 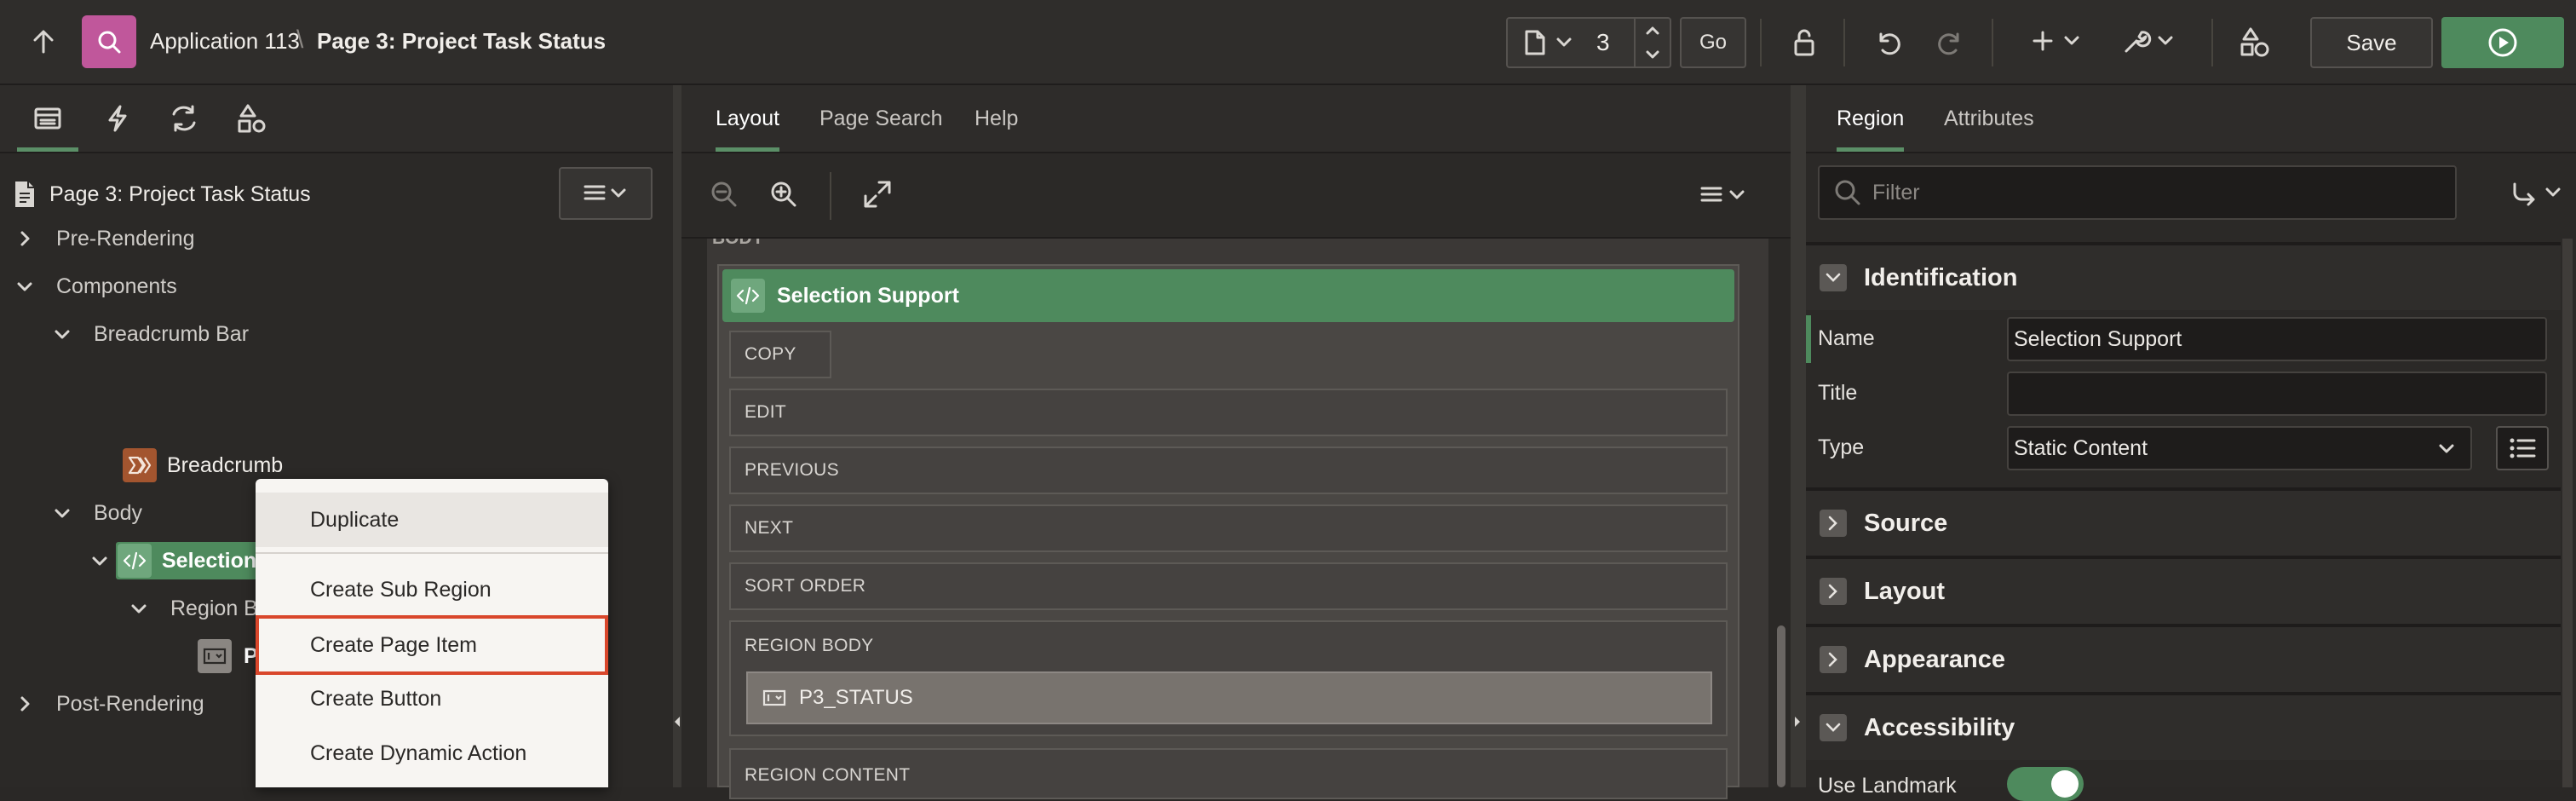 I want to click on zoom-in-icon, so click(x=784, y=194).